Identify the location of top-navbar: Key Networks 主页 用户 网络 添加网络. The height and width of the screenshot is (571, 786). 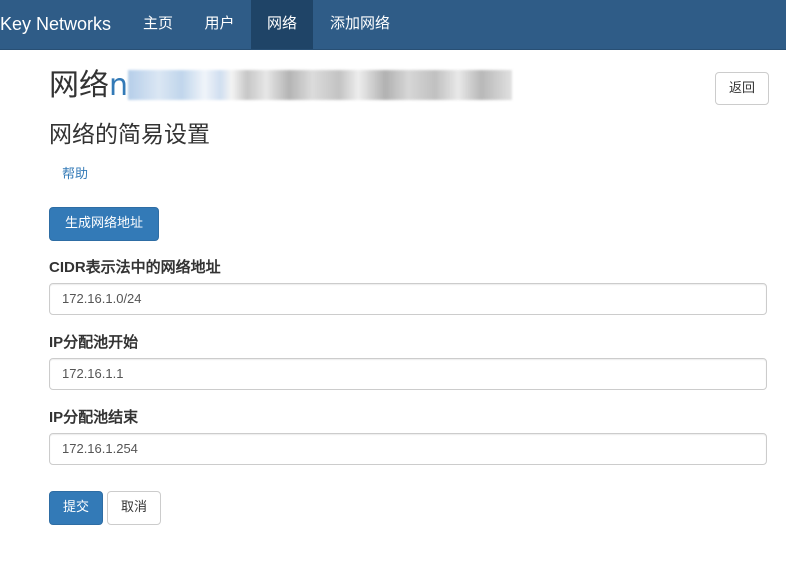
(393, 25).